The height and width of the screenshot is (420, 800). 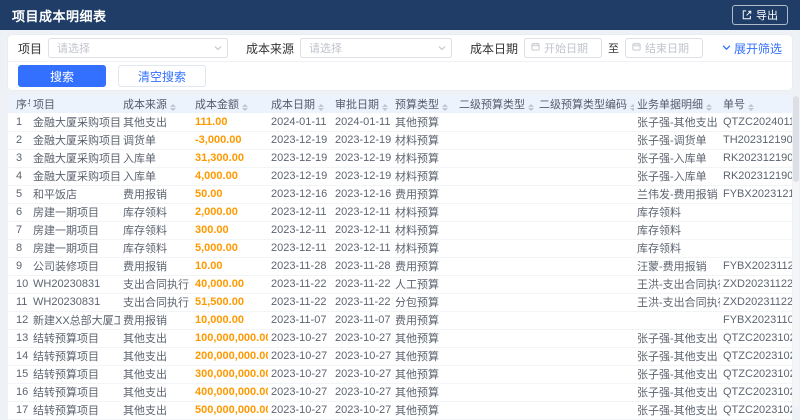 I want to click on date-end-placeholder: 结束日期, so click(x=667, y=49).